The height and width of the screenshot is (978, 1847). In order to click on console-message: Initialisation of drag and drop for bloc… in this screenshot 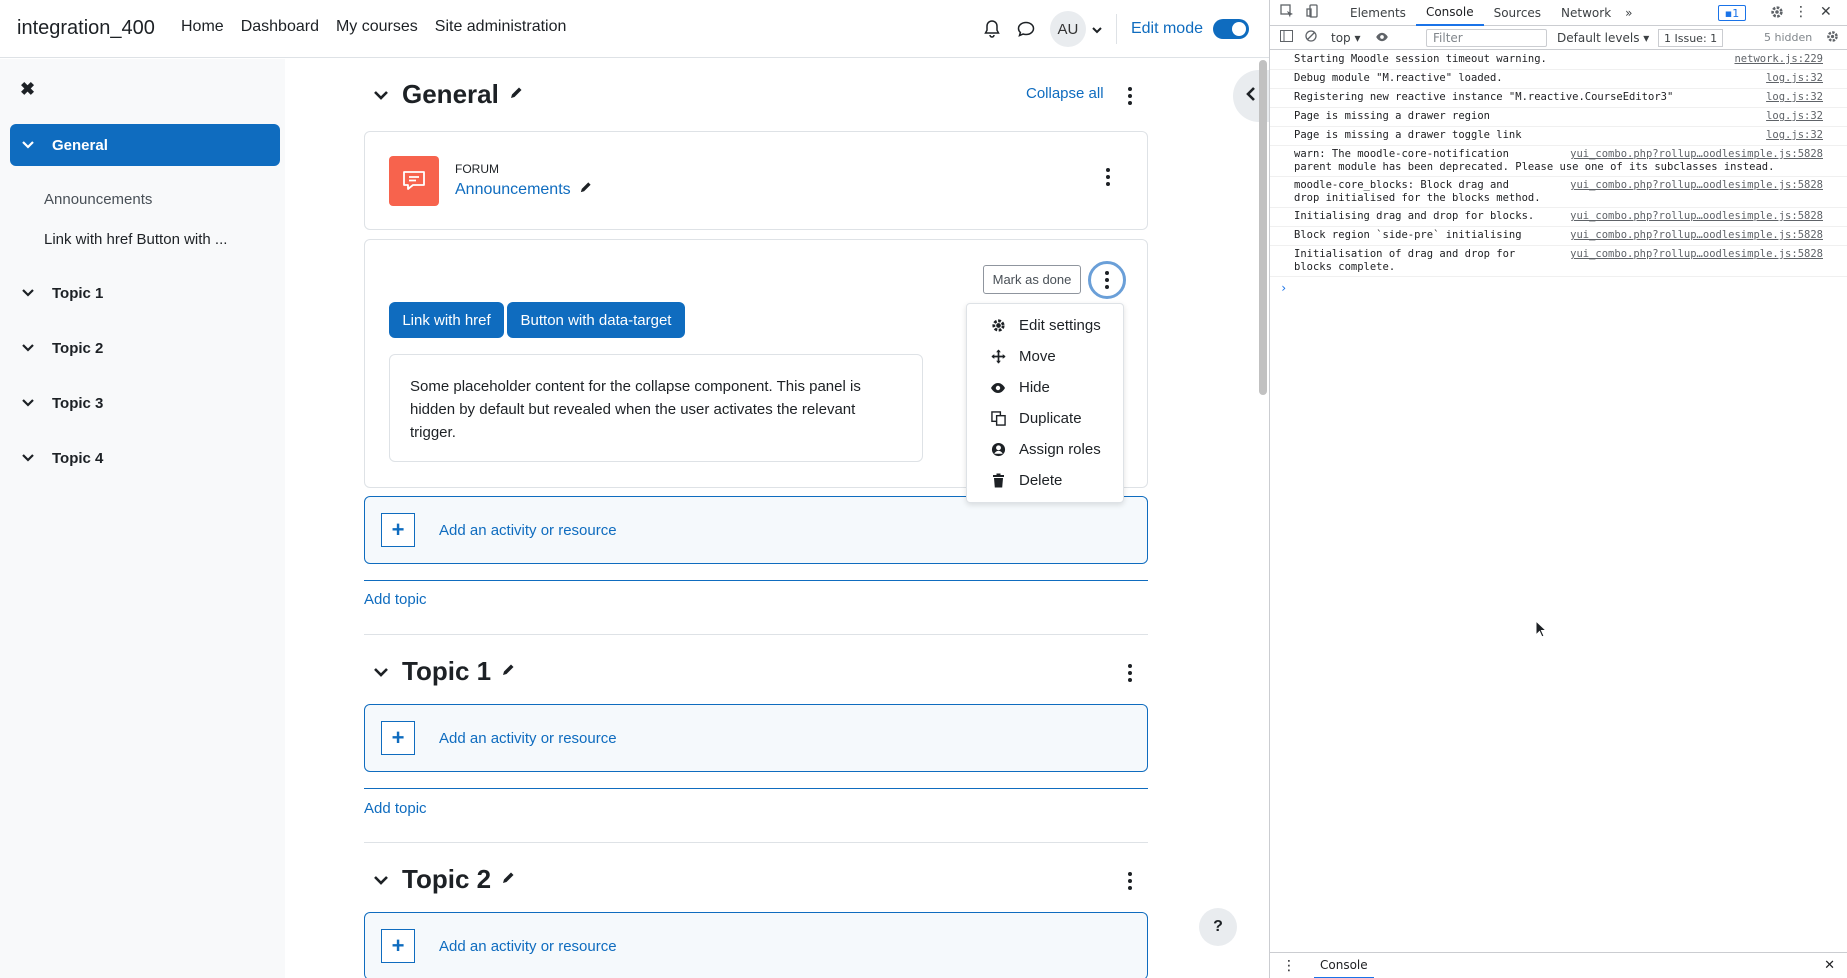, I will do `click(1405, 260)`.